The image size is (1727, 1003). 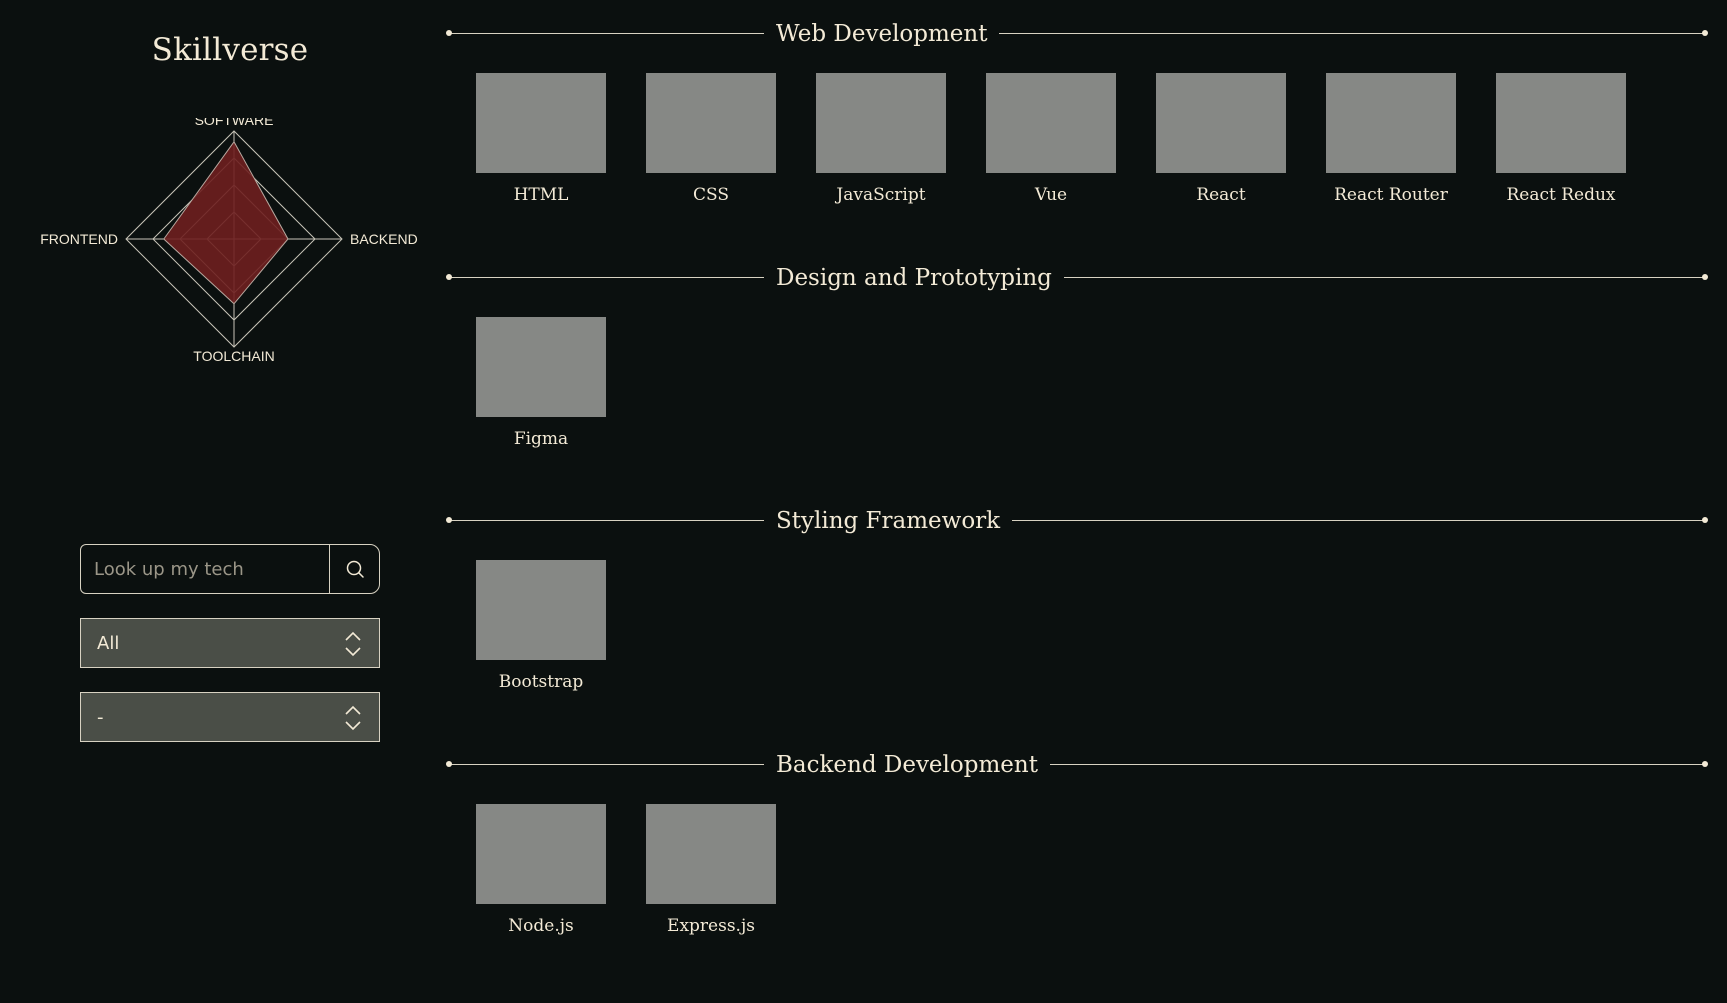 I want to click on brand-title: Skillverse, so click(x=230, y=50).